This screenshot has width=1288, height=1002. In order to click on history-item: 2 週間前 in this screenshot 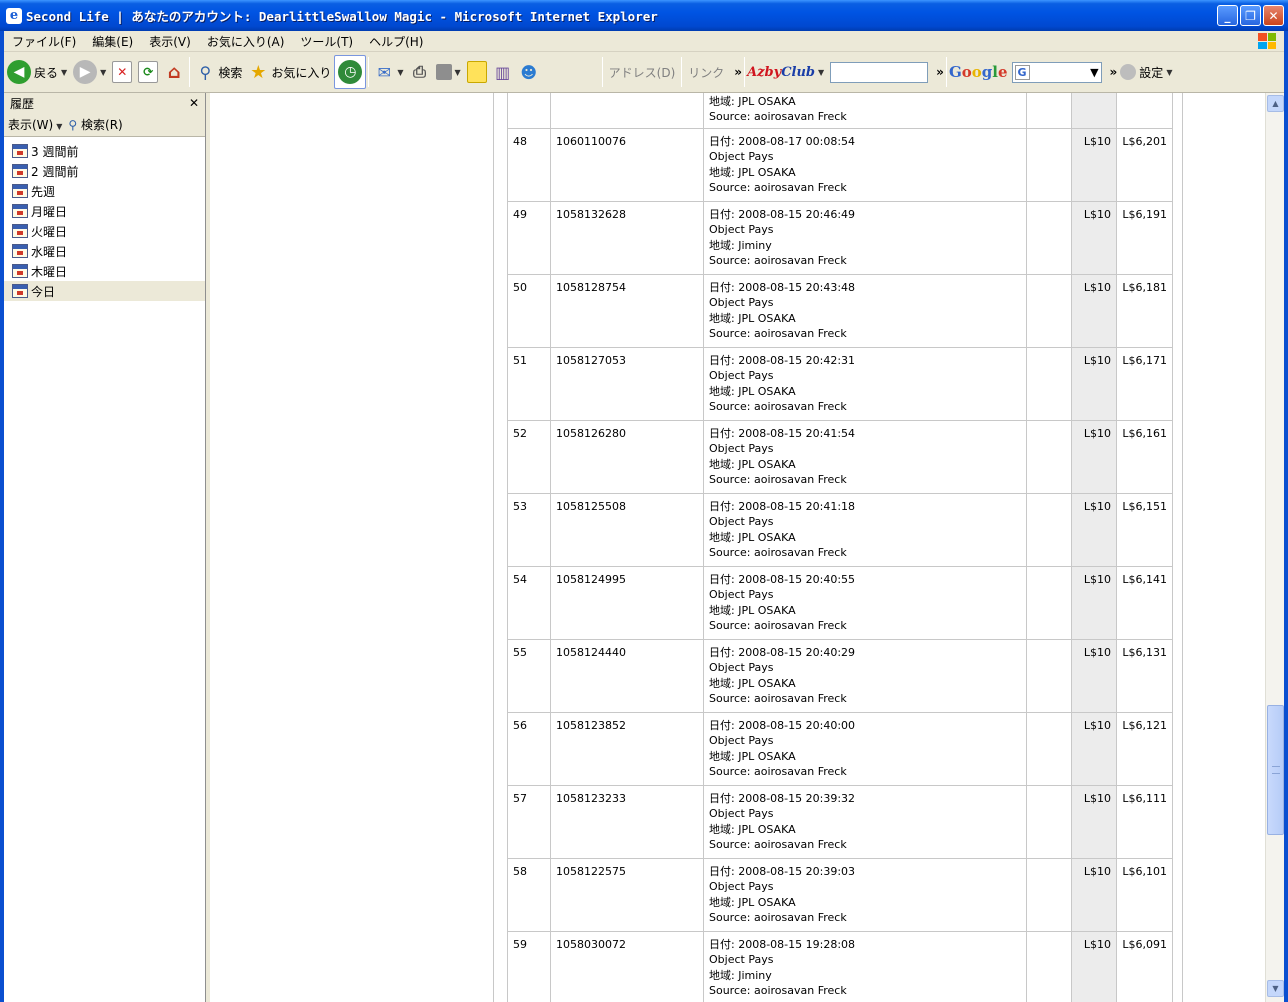, I will do `click(104, 171)`.